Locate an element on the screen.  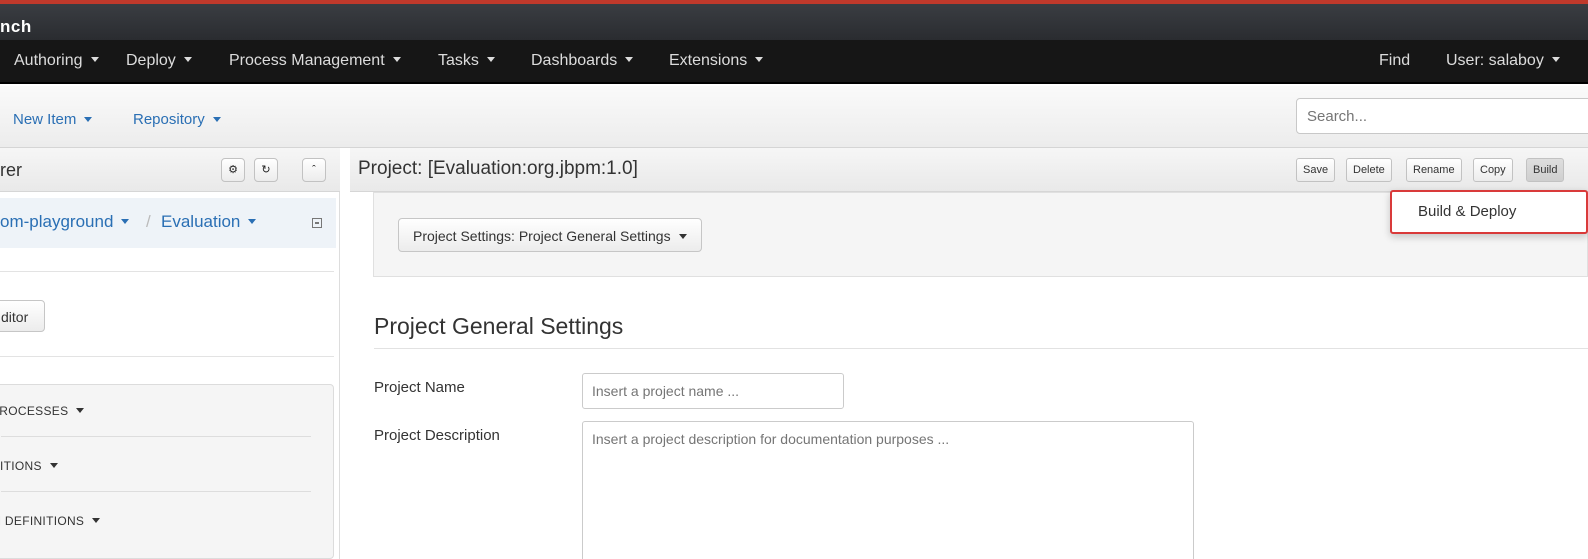
section-form-definitions-label: M DEFINITIONS is located at coordinates (42, 521).